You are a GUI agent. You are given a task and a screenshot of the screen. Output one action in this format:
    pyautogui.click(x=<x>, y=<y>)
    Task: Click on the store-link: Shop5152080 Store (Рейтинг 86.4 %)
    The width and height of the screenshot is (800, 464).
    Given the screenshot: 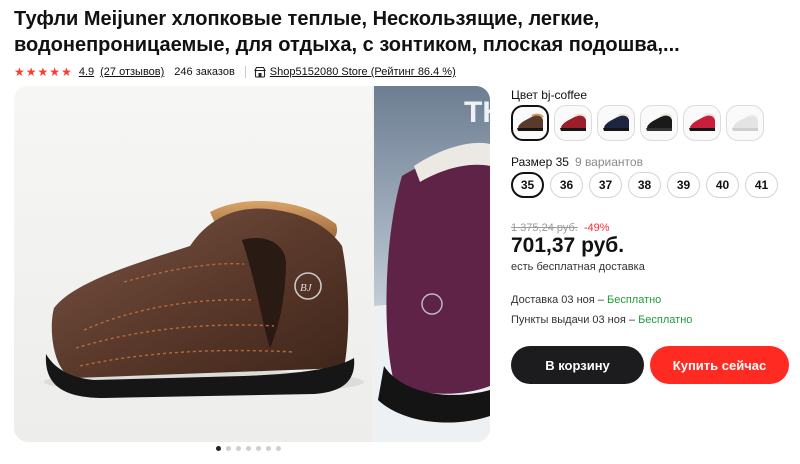 What is the action you would take?
    pyautogui.click(x=363, y=72)
    